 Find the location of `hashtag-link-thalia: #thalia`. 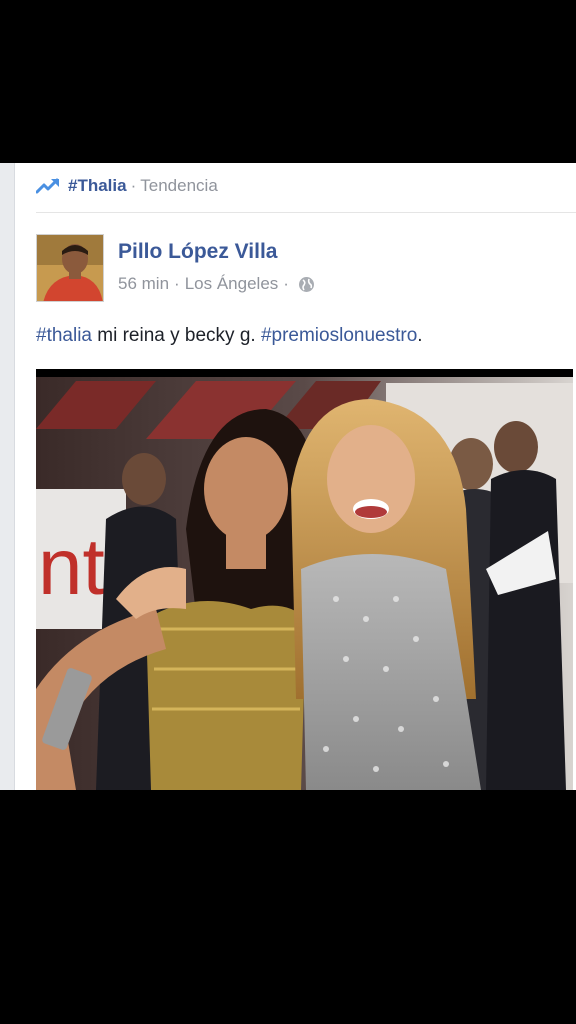

hashtag-link-thalia: #thalia is located at coordinates (64, 335).